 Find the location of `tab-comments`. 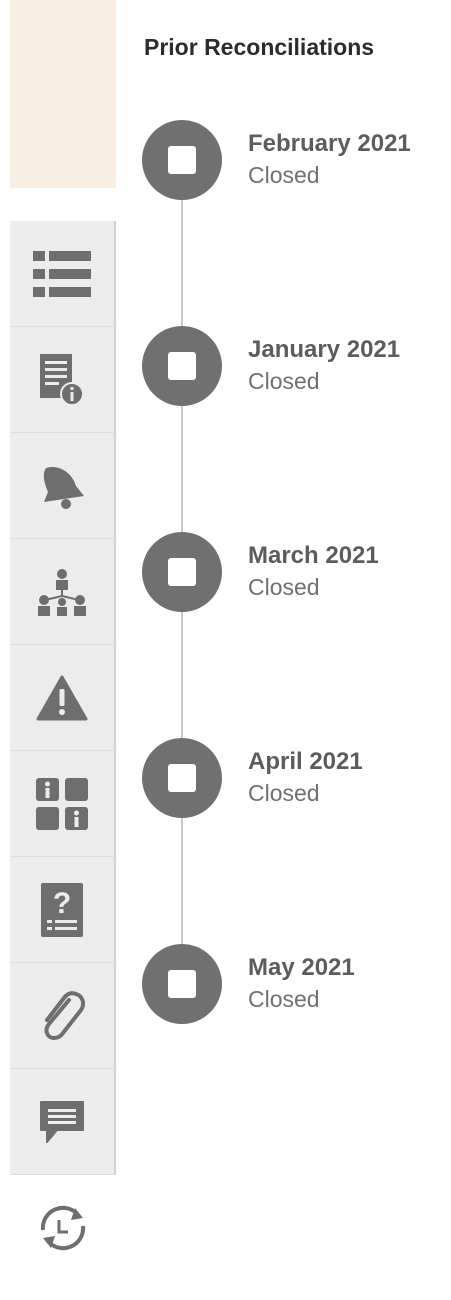

tab-comments is located at coordinates (63, 1122).